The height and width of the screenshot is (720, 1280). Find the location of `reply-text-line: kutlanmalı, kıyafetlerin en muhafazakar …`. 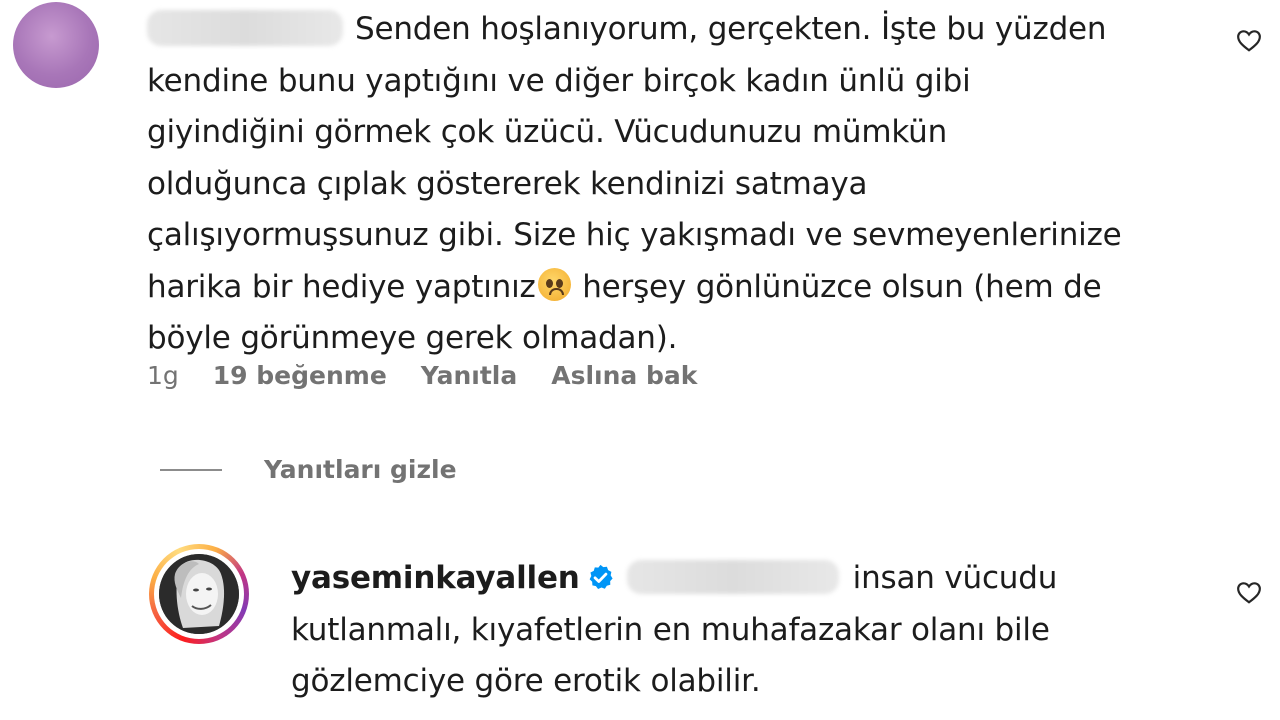

reply-text-line: kutlanmalı, kıyafetlerin en muhafazakar … is located at coordinates (670, 629).